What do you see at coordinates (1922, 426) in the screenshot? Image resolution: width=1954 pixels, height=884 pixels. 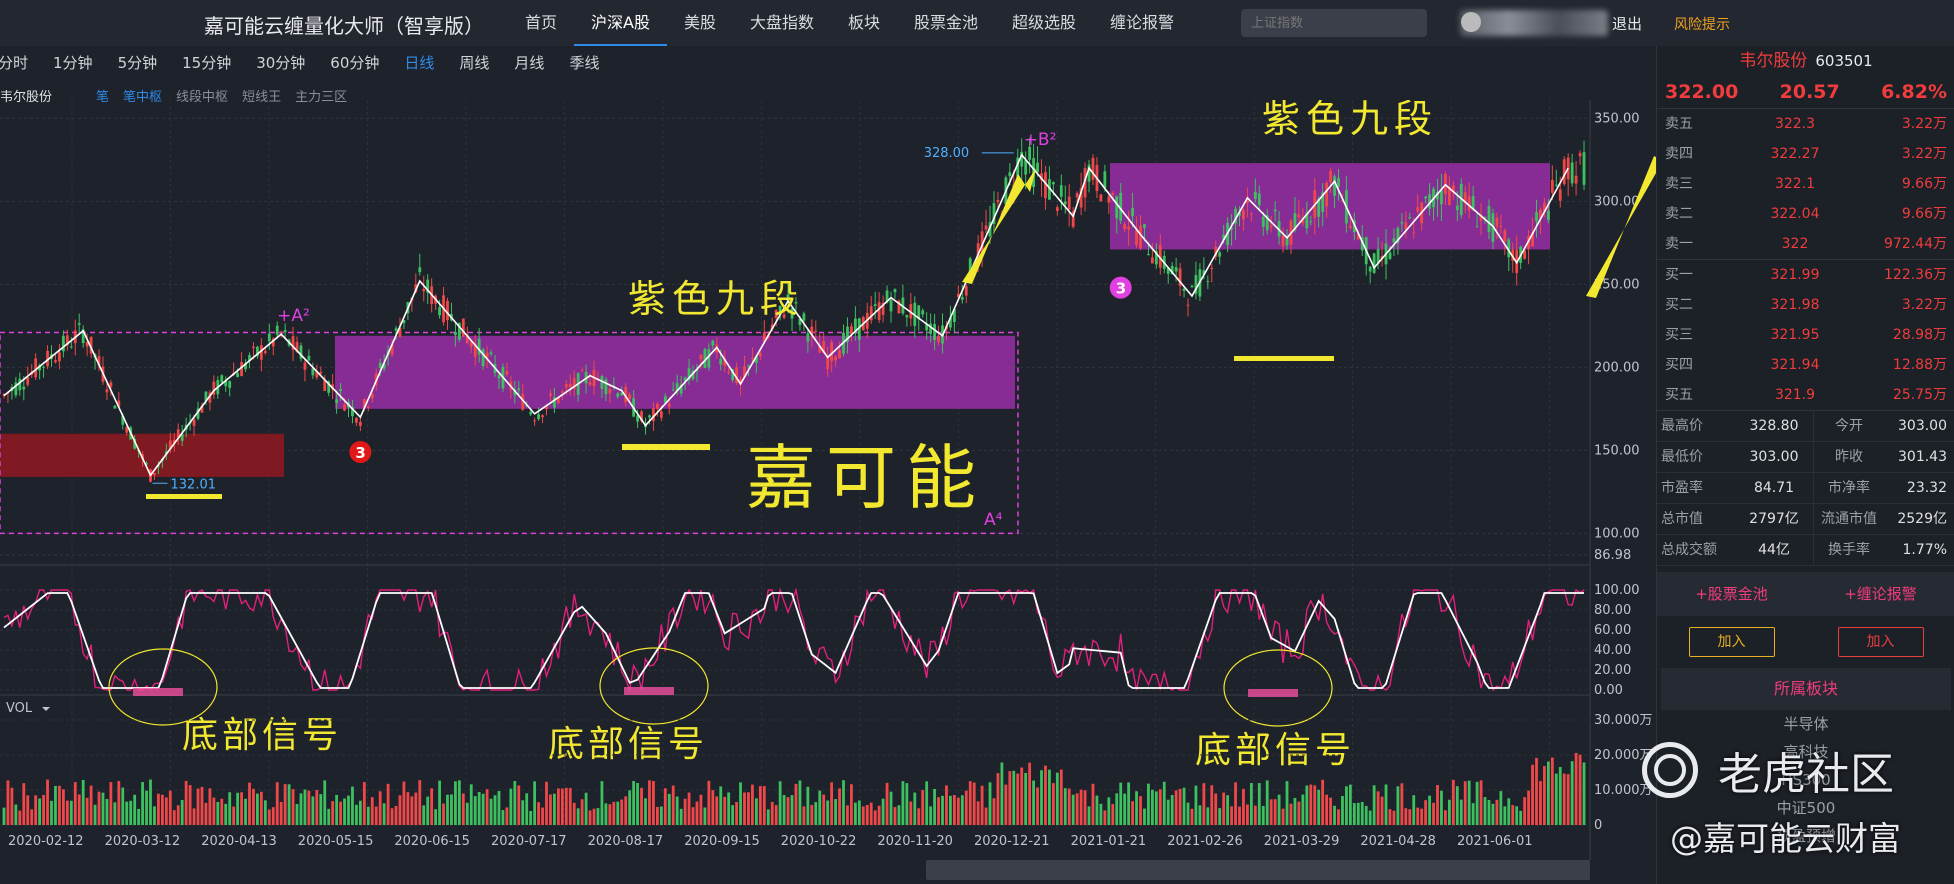 I see `stat-v2: 303.00` at bounding box center [1922, 426].